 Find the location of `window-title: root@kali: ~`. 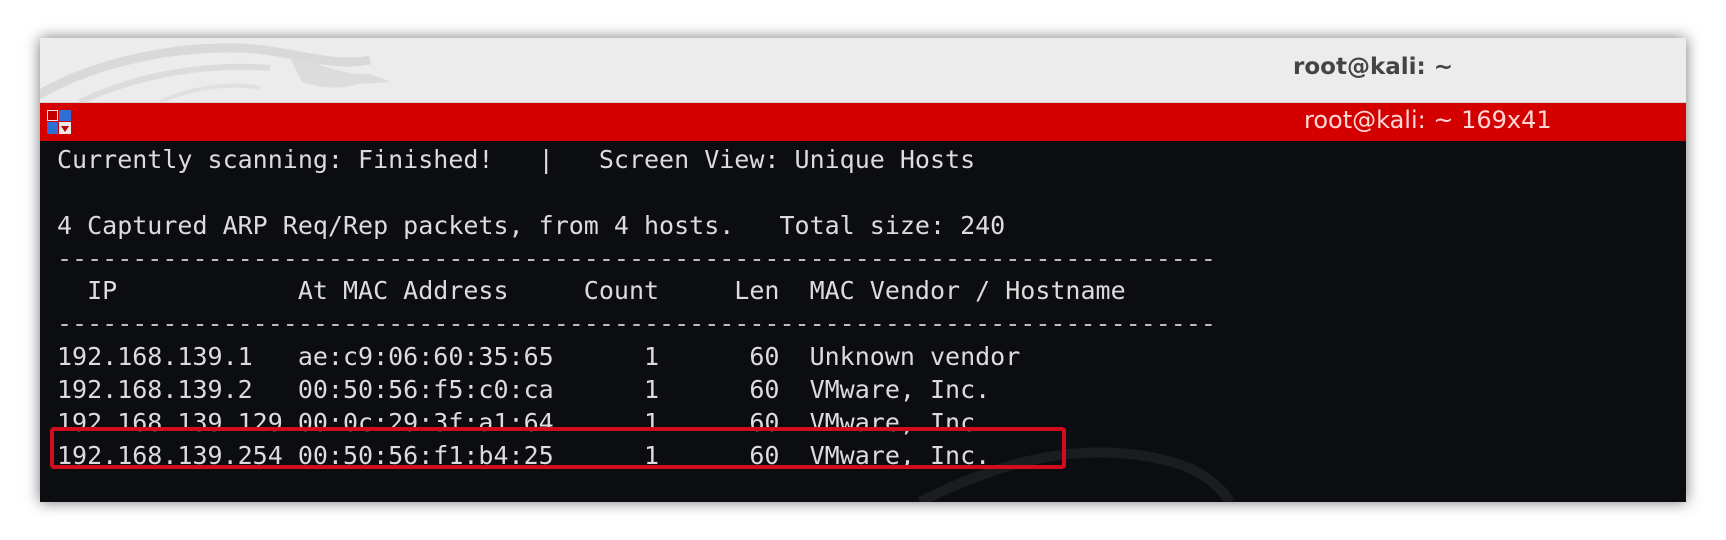

window-title: root@kali: ~ is located at coordinates (1373, 67).